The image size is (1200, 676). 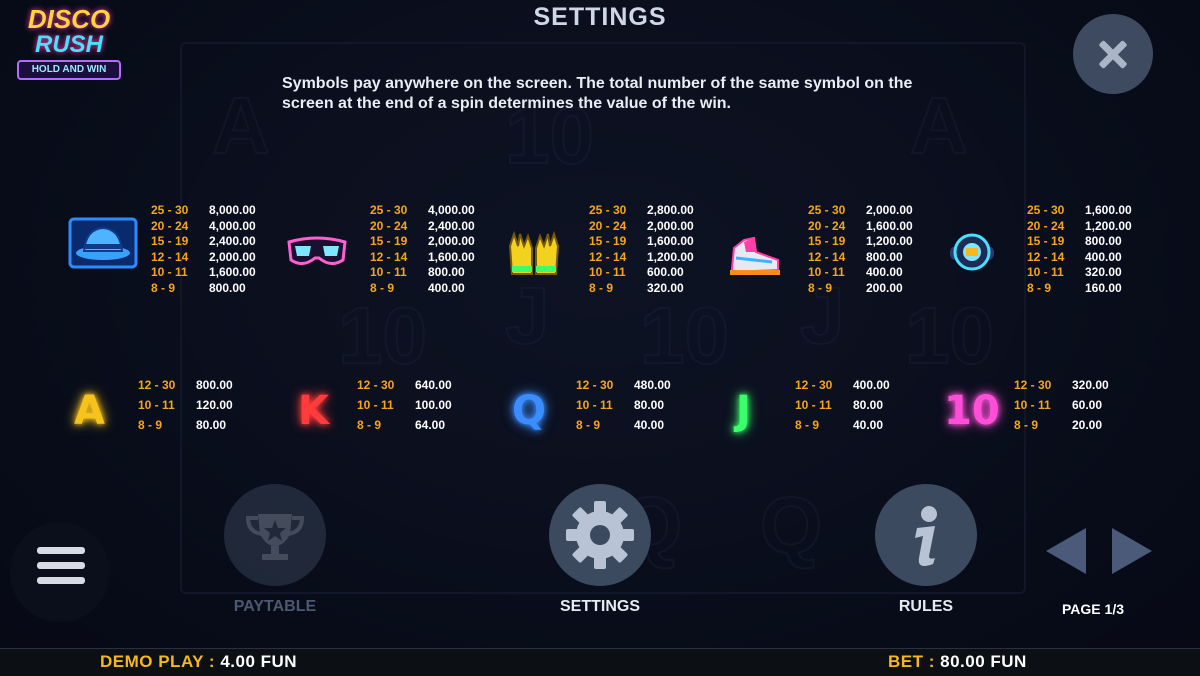 I want to click on pay-row: 20 - 24 1,600.00, so click(x=860, y=227).